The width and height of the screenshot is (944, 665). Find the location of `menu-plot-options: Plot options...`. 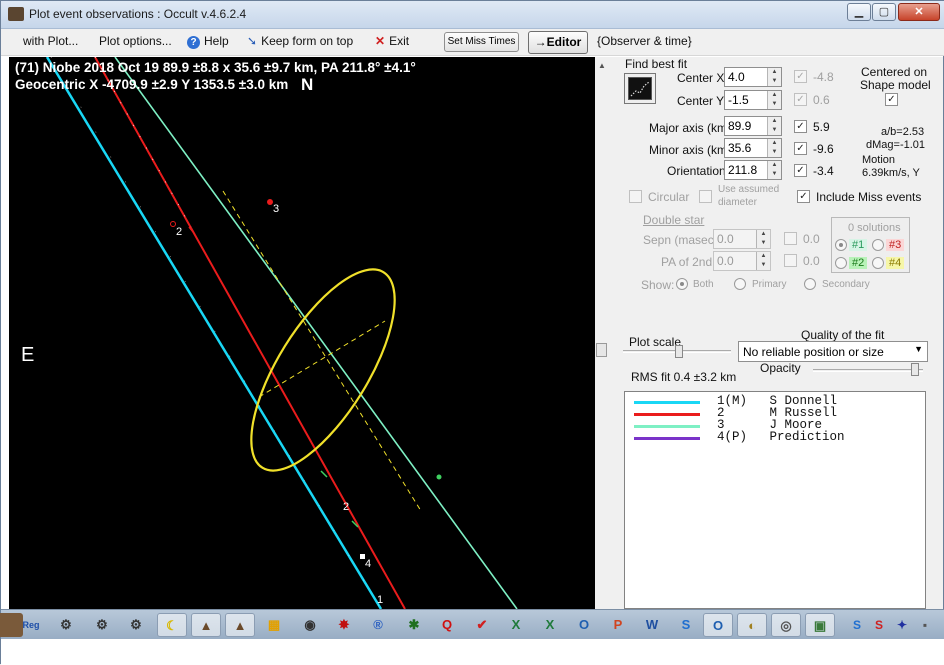

menu-plot-options: Plot options... is located at coordinates (135, 41).